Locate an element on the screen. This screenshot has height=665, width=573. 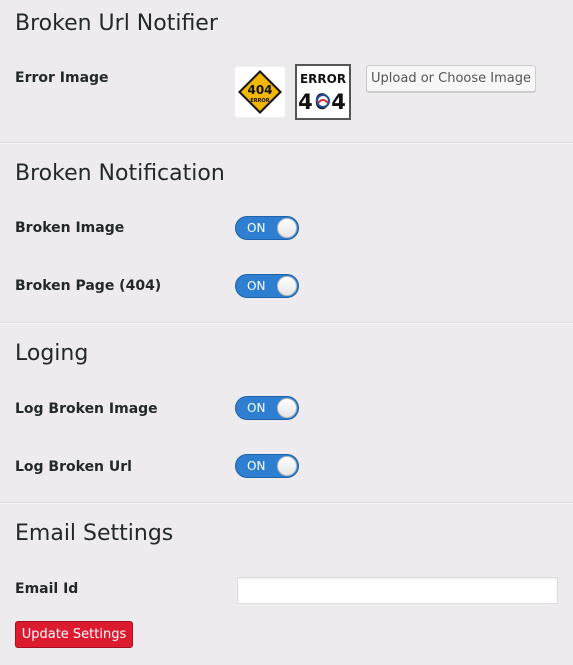
error-image-text-top: ERROR is located at coordinates (323, 79).